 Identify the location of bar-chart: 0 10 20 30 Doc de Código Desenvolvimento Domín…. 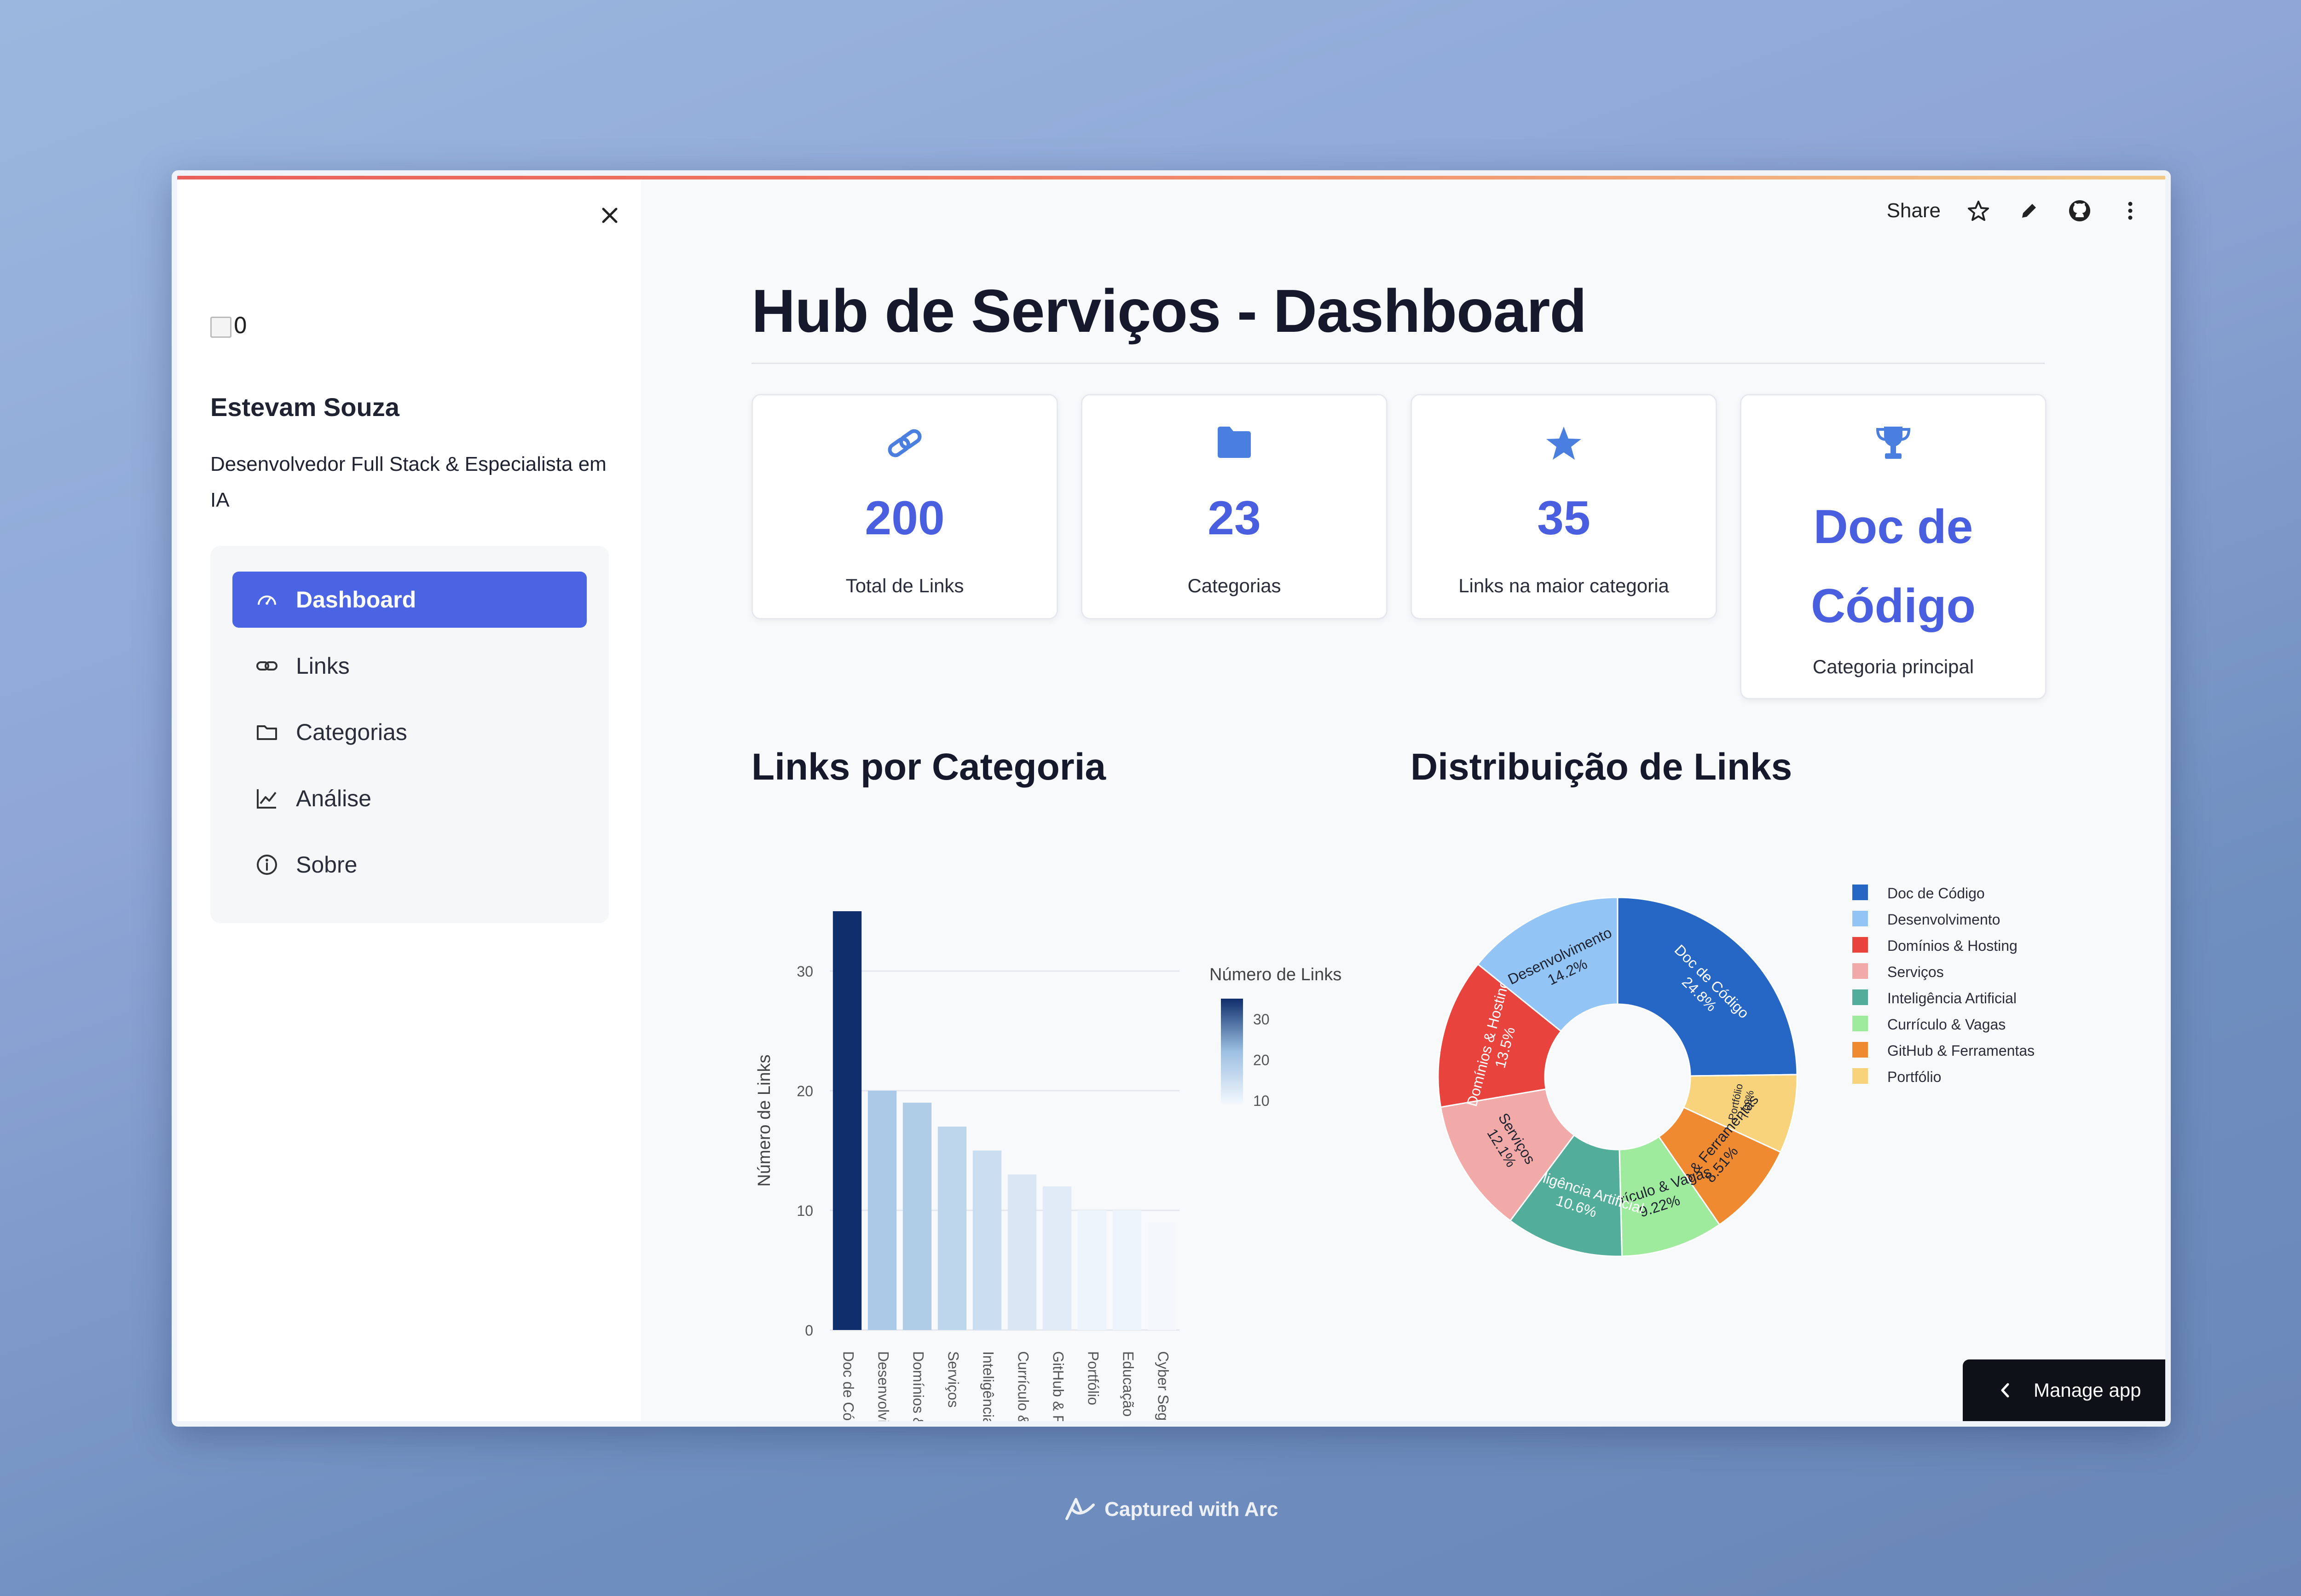
(1069, 1148).